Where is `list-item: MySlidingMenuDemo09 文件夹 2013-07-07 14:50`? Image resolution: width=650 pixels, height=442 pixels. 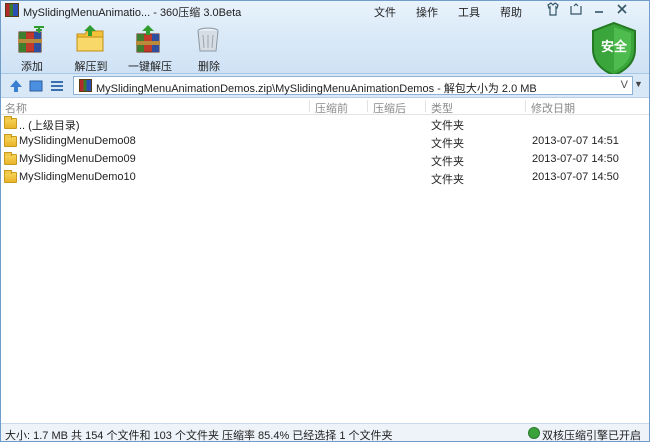 list-item: MySlidingMenuDemo09 文件夹 2013-07-07 14:50 is located at coordinates (325, 160).